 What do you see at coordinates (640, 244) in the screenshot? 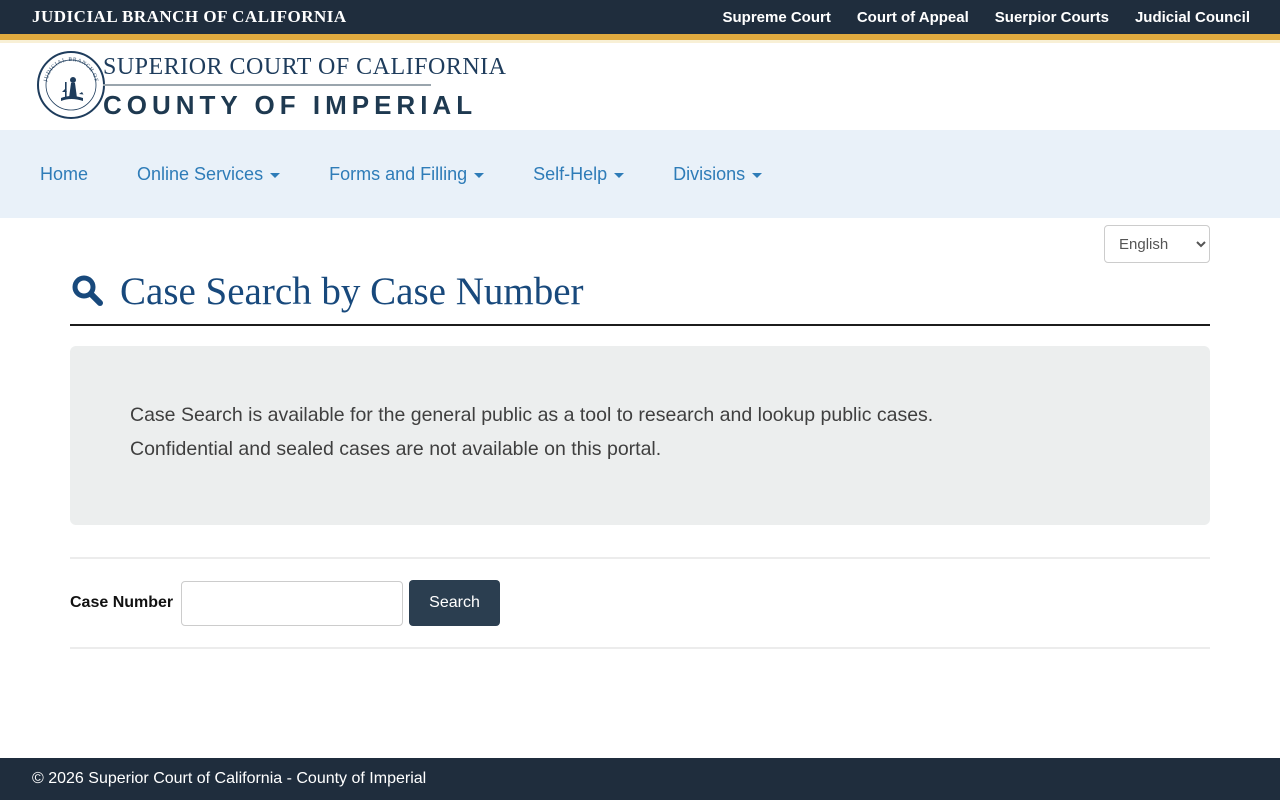
I see `language-row: English` at bounding box center [640, 244].